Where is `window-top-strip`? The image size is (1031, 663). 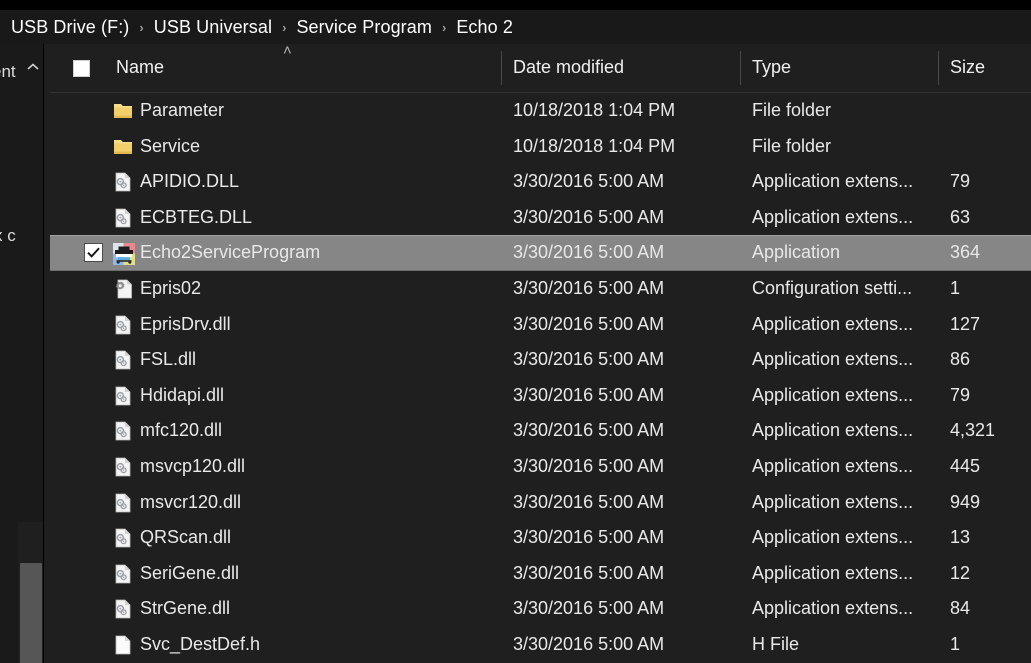
window-top-strip is located at coordinates (515, 5).